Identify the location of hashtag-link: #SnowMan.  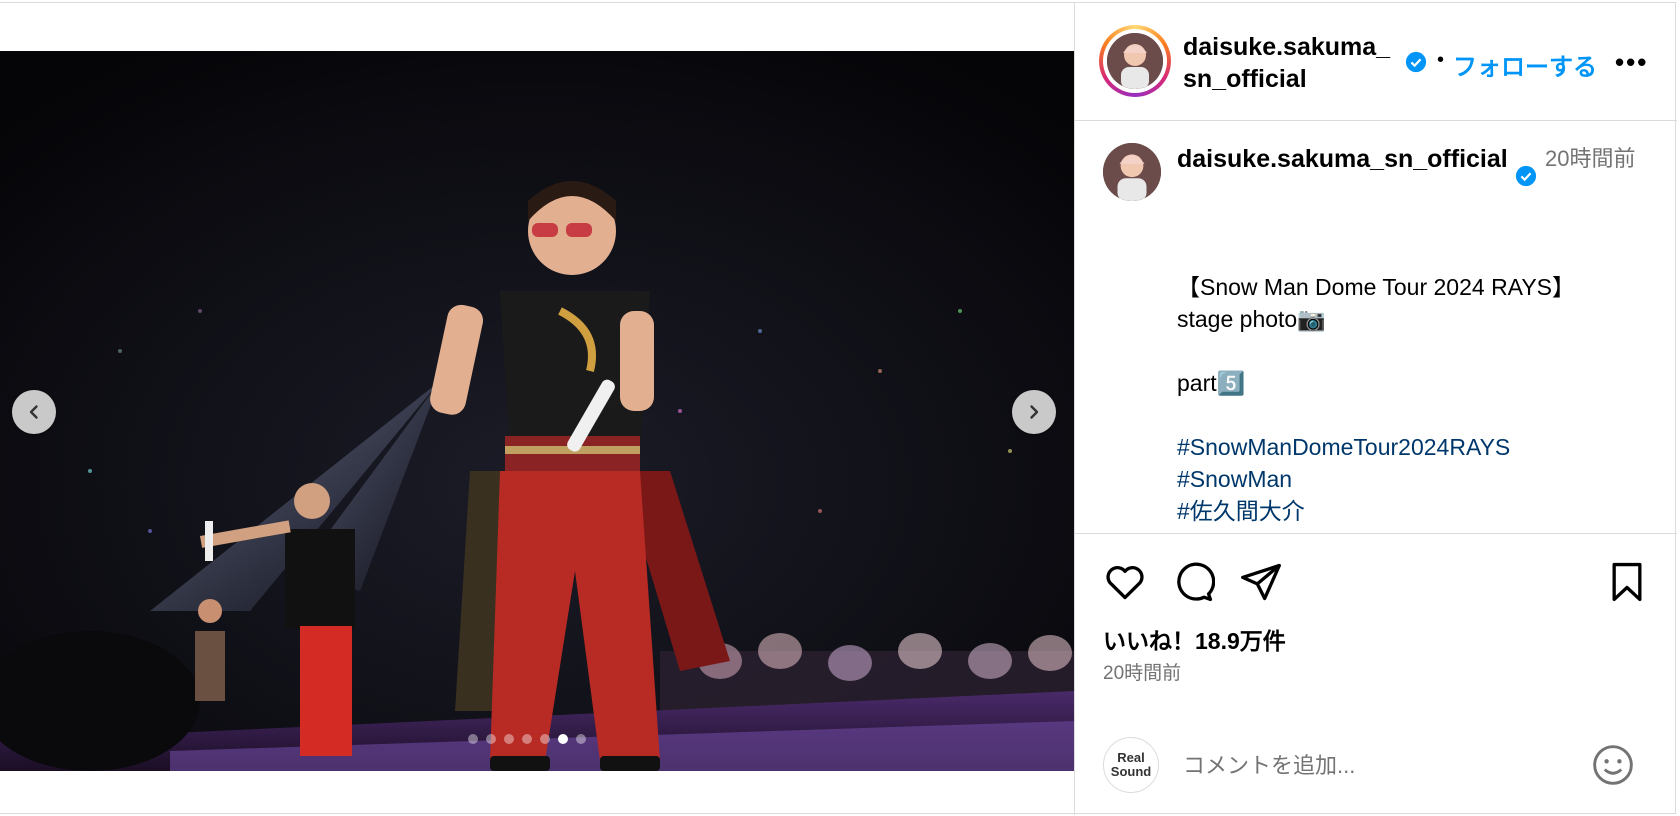
(1407, 479).